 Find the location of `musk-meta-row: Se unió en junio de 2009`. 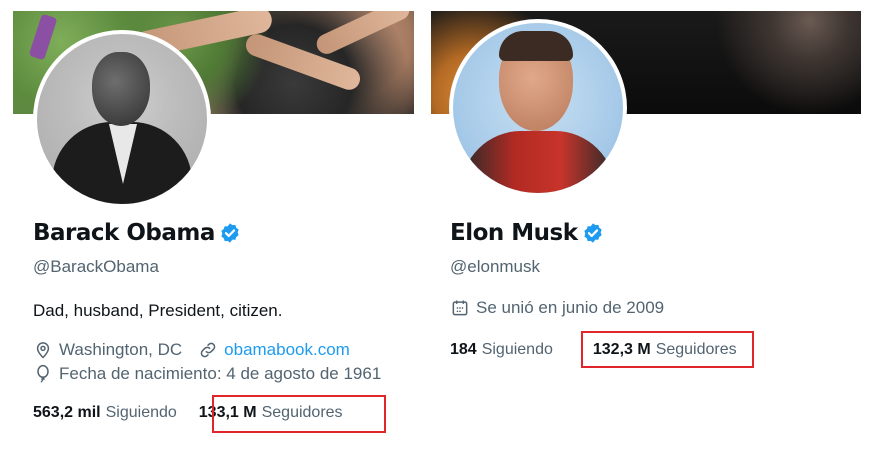

musk-meta-row: Se unió en junio de 2009 is located at coordinates (557, 308).